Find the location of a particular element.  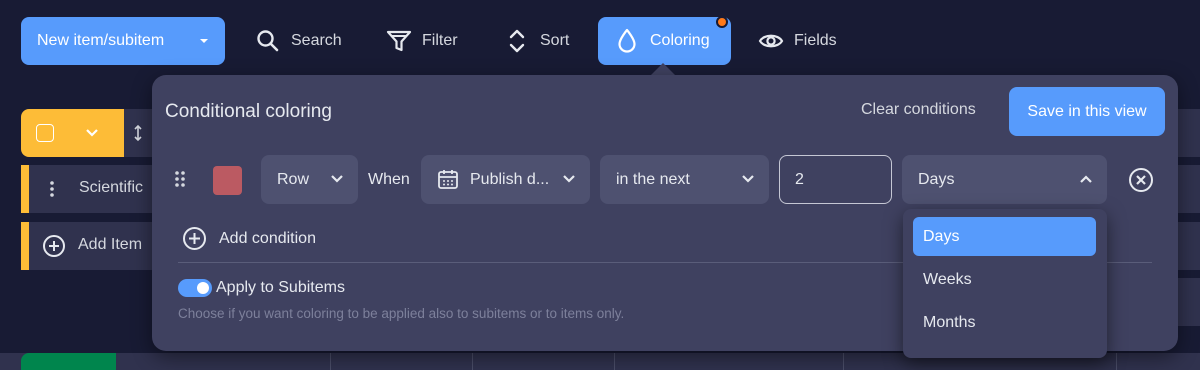

select-all-checkbox is located at coordinates (45, 133).